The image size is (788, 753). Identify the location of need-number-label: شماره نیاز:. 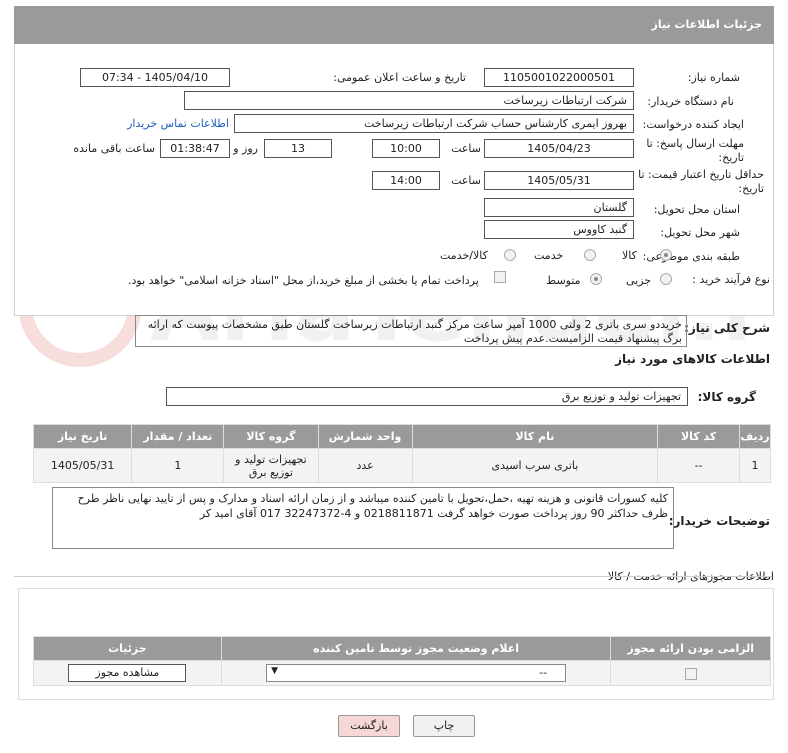
(713, 77).